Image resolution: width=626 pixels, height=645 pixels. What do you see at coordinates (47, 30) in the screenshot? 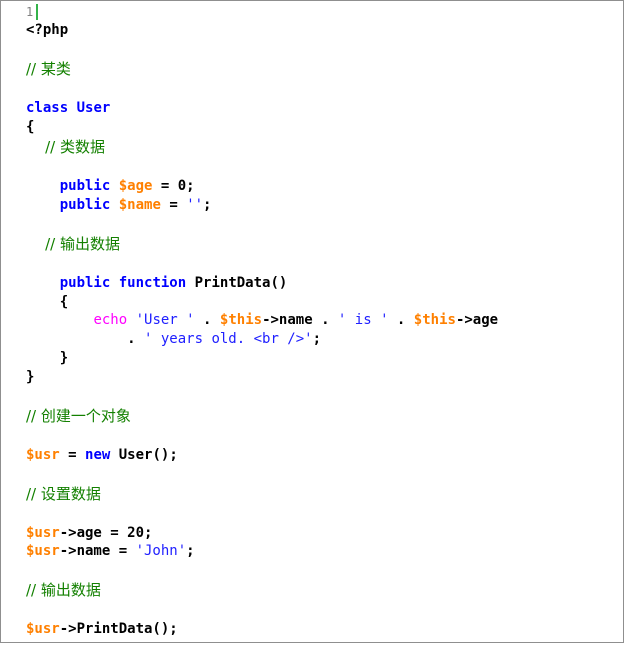
I see `code-line: <?php` at bounding box center [47, 30].